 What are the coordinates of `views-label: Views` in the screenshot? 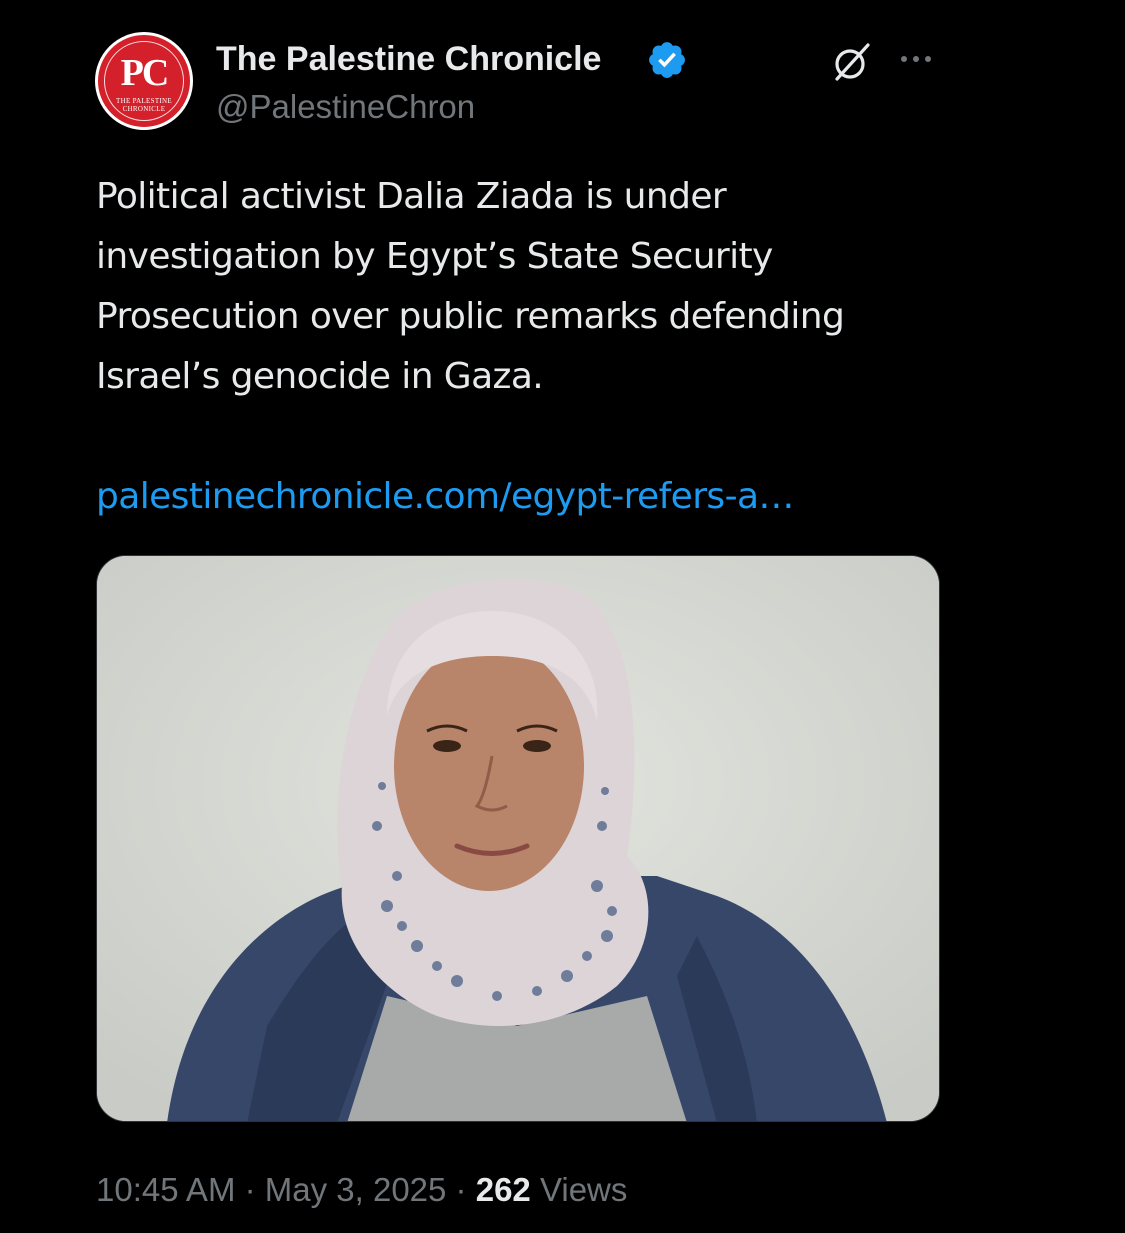 It's located at (579, 1189).